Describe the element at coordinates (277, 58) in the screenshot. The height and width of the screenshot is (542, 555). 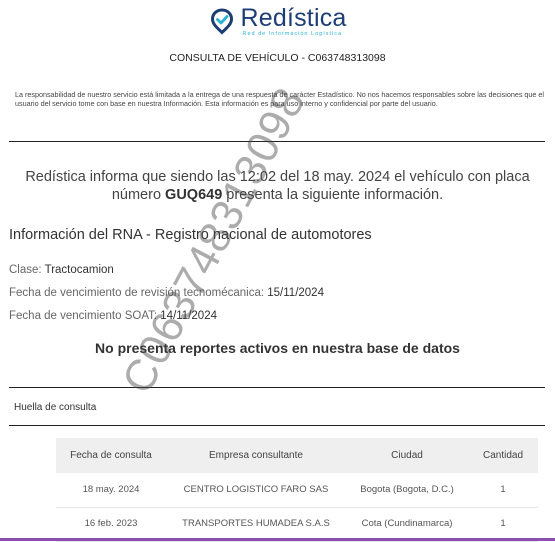
I see `document-title: CONSULTA DE VEHÍCULO - C063748313098` at that location.